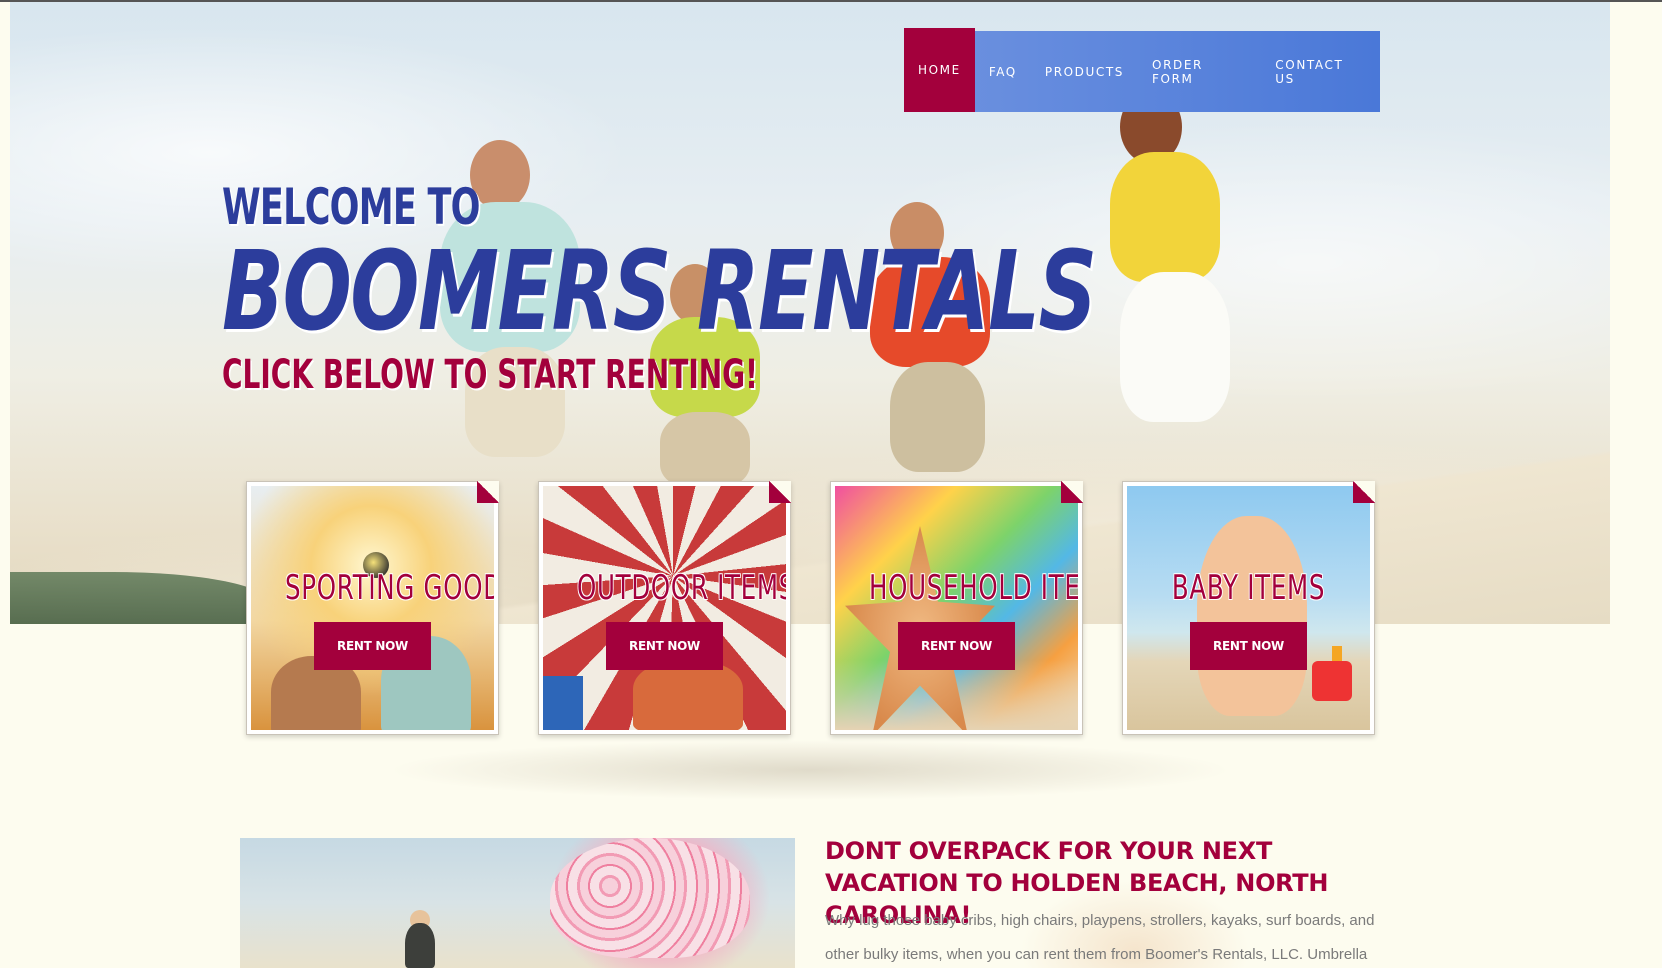  What do you see at coordinates (563, 703) in the screenshot?
I see `beach-chair` at bounding box center [563, 703].